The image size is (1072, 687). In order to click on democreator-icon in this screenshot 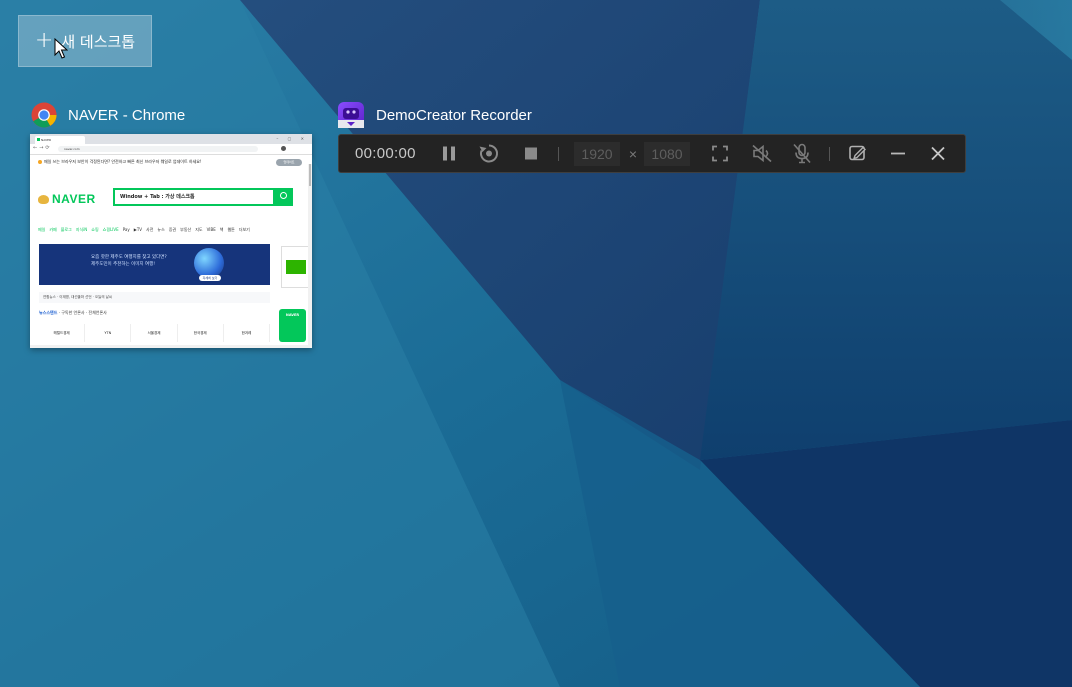, I will do `click(351, 115)`.